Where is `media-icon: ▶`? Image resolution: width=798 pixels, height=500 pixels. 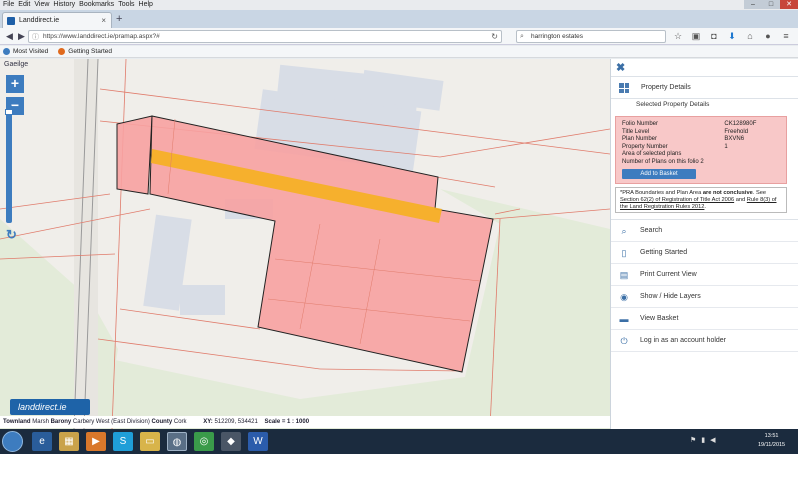
media-icon: ▶ is located at coordinates (96, 441).